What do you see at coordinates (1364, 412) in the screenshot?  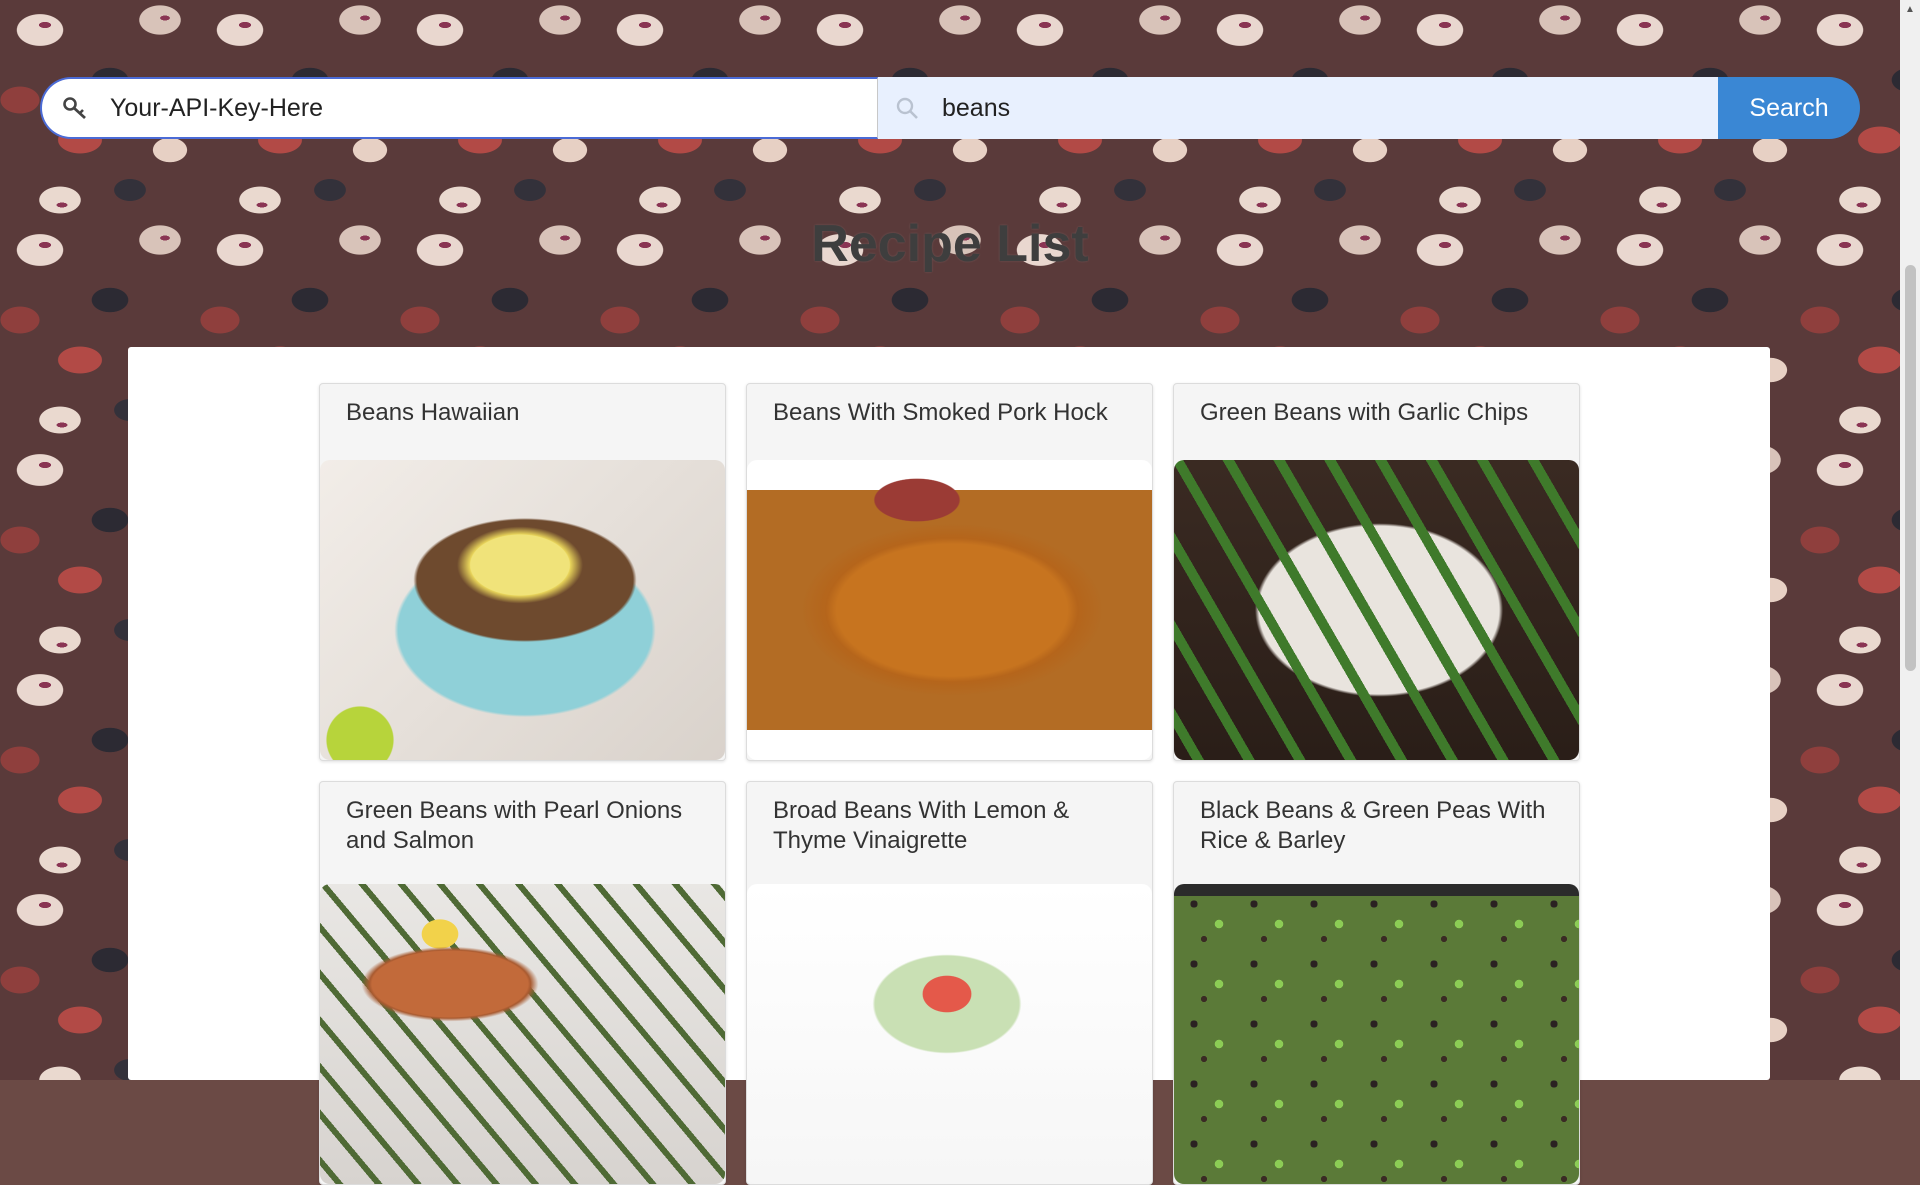 I see `recipe-title: Green Beans with Garlic Chips` at bounding box center [1364, 412].